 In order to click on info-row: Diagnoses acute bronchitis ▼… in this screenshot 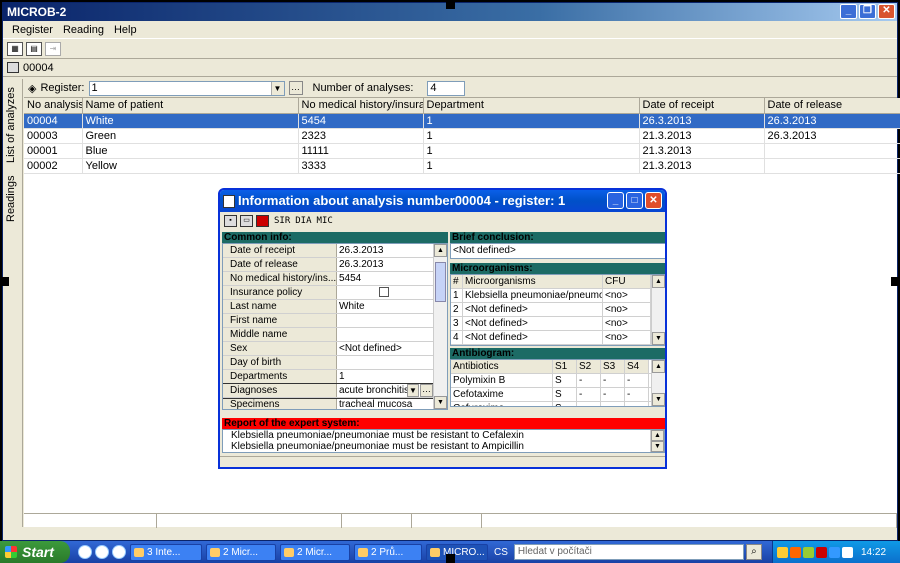, I will do `click(335, 391)`.